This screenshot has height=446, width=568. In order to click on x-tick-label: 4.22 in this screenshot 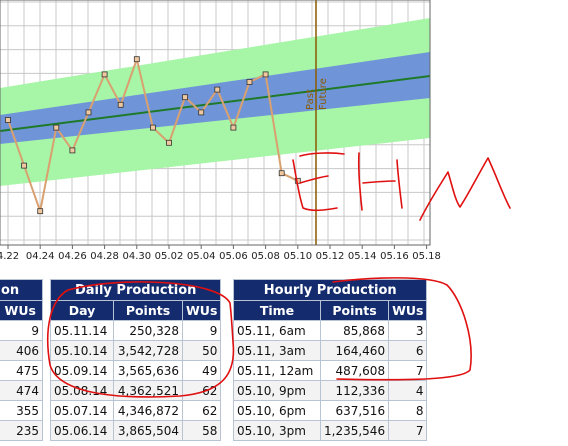, I will do `click(9, 256)`.